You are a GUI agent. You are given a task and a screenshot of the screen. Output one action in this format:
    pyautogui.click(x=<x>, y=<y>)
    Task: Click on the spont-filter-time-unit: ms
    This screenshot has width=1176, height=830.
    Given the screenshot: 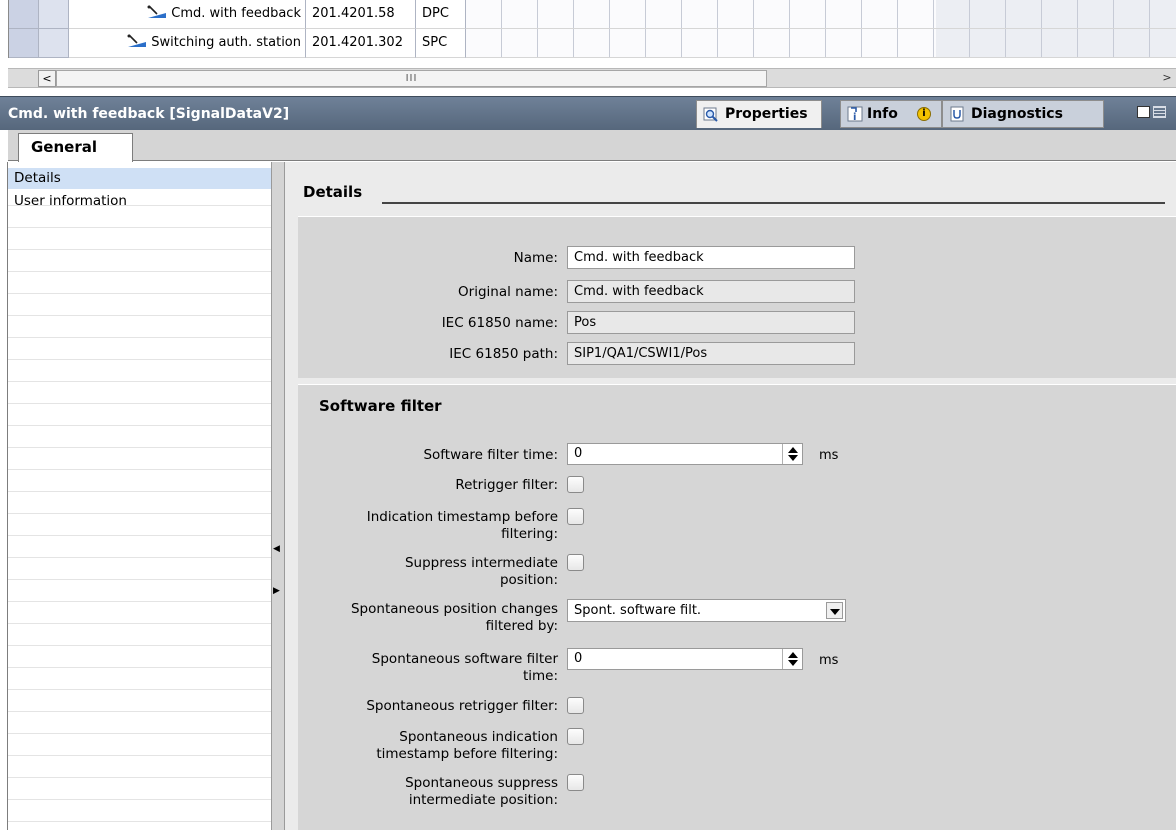 What is the action you would take?
    pyautogui.click(x=829, y=660)
    